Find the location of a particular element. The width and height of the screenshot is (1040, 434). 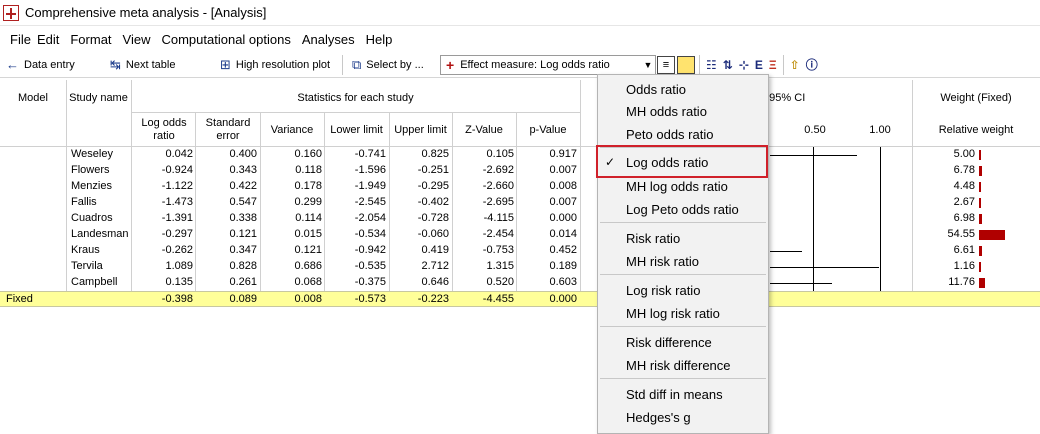

next-table-button: ↹ Next table is located at coordinates (159, 65).